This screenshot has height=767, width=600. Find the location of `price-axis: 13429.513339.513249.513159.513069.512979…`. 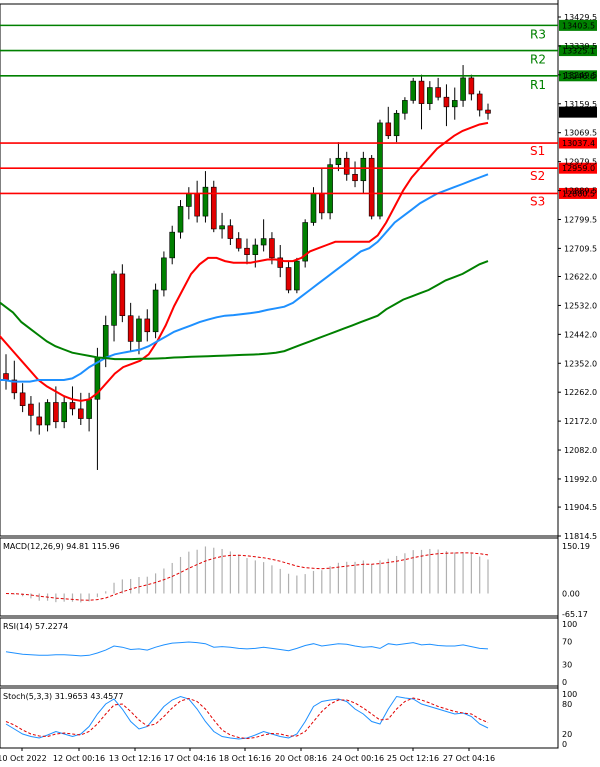

price-axis: 13429.513339.513249.513159.513069.512979… is located at coordinates (577, 277).